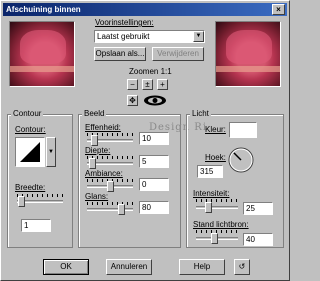 The image size is (320, 281). I want to click on beeld-label: Diepte:, so click(98, 150).